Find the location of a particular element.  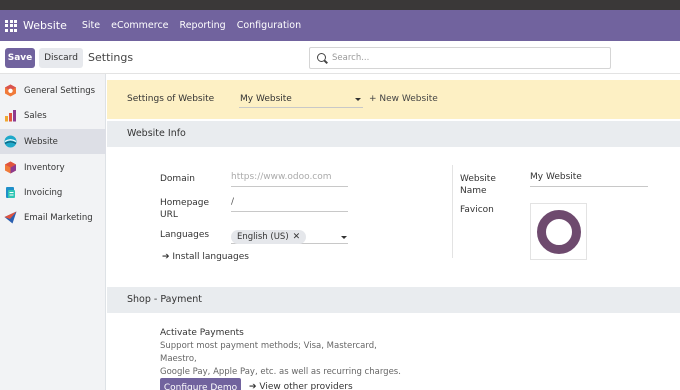

view-other-providers-link: ➔ View other providers is located at coordinates (301, 386).